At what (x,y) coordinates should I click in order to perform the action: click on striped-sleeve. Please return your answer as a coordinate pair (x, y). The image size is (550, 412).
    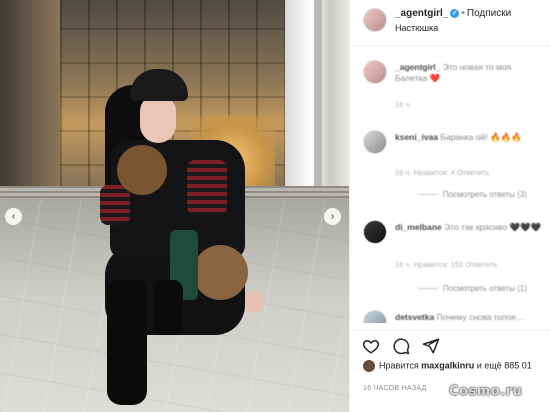
    Looking at the image, I should click on (207, 187).